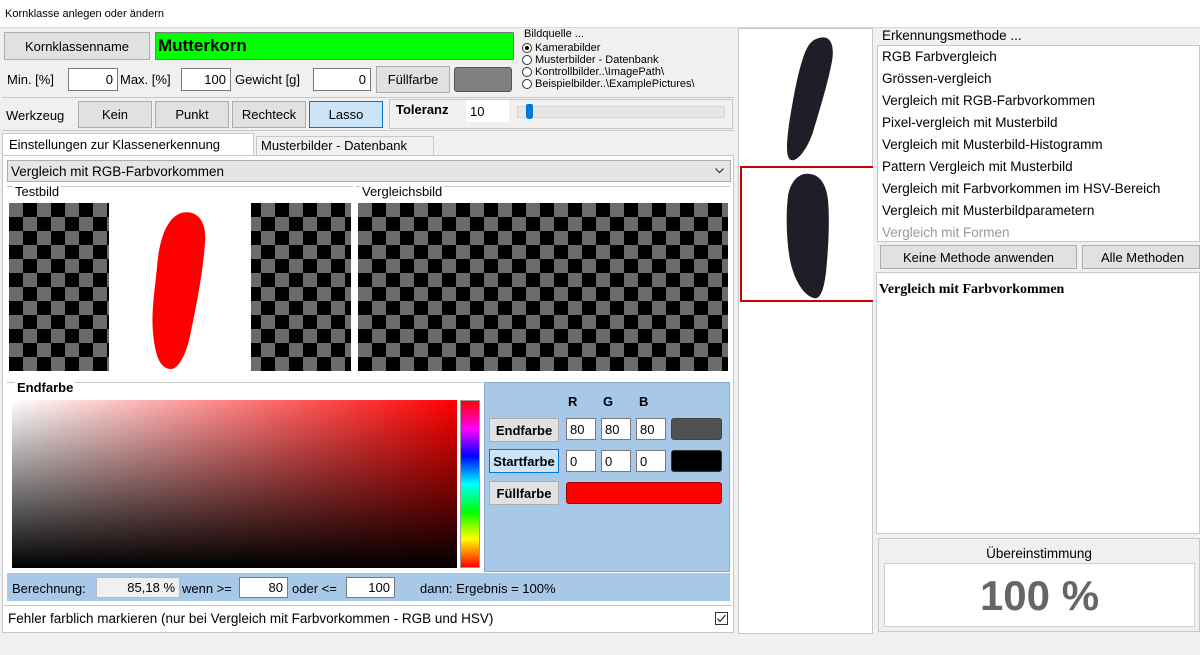 Image resolution: width=1200 pixels, height=655 pixels. I want to click on chevron-down-icon, so click(719, 171).